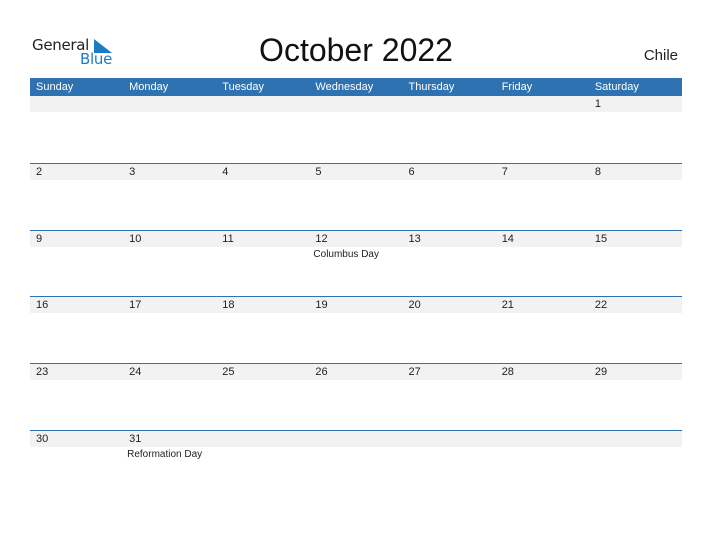  What do you see at coordinates (601, 372) in the screenshot?
I see `day-number: 29` at bounding box center [601, 372].